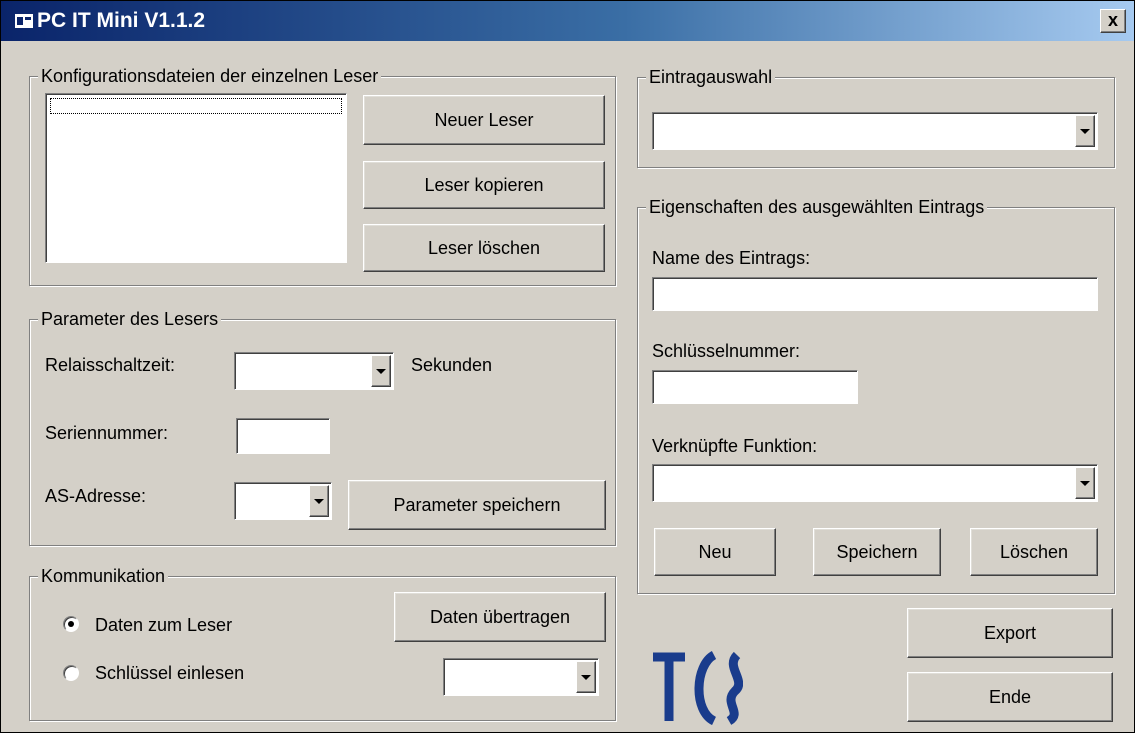 The height and width of the screenshot is (733, 1135). I want to click on serial-number-field, so click(283, 436).